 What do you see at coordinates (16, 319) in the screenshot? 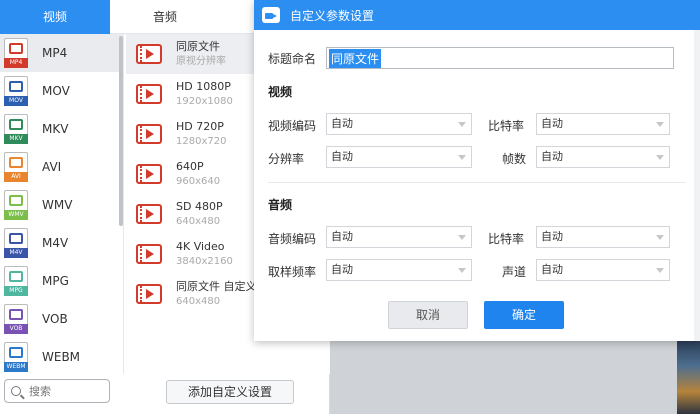
I see `video-file-icon: VOB` at bounding box center [16, 319].